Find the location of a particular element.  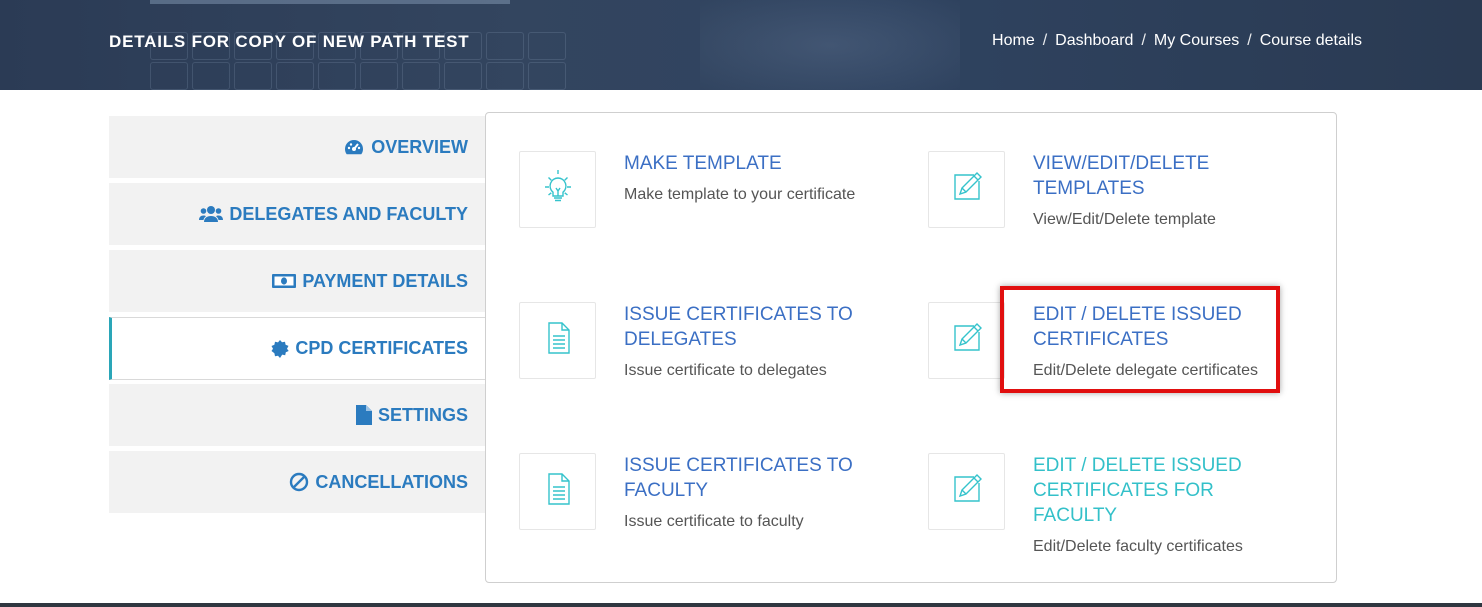

tile-title: EDIT / DELETE ISSUED CERTIFICATES is located at coordinates (1153, 327).